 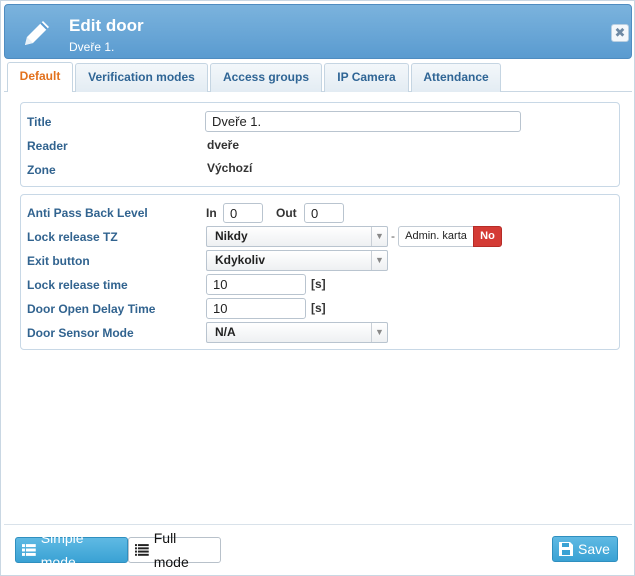 What do you see at coordinates (91, 309) in the screenshot?
I see `door-delay-label: Door Open Delay Time` at bounding box center [91, 309].